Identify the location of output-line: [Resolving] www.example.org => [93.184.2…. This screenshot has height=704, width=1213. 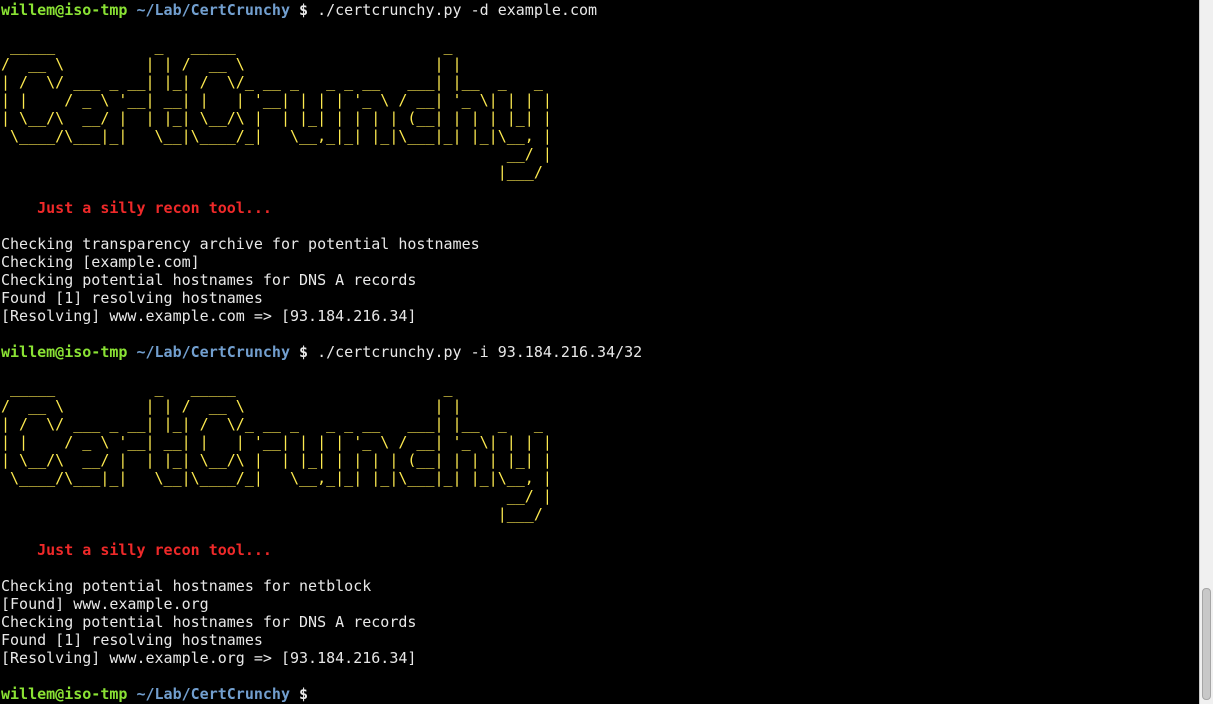
(209, 658).